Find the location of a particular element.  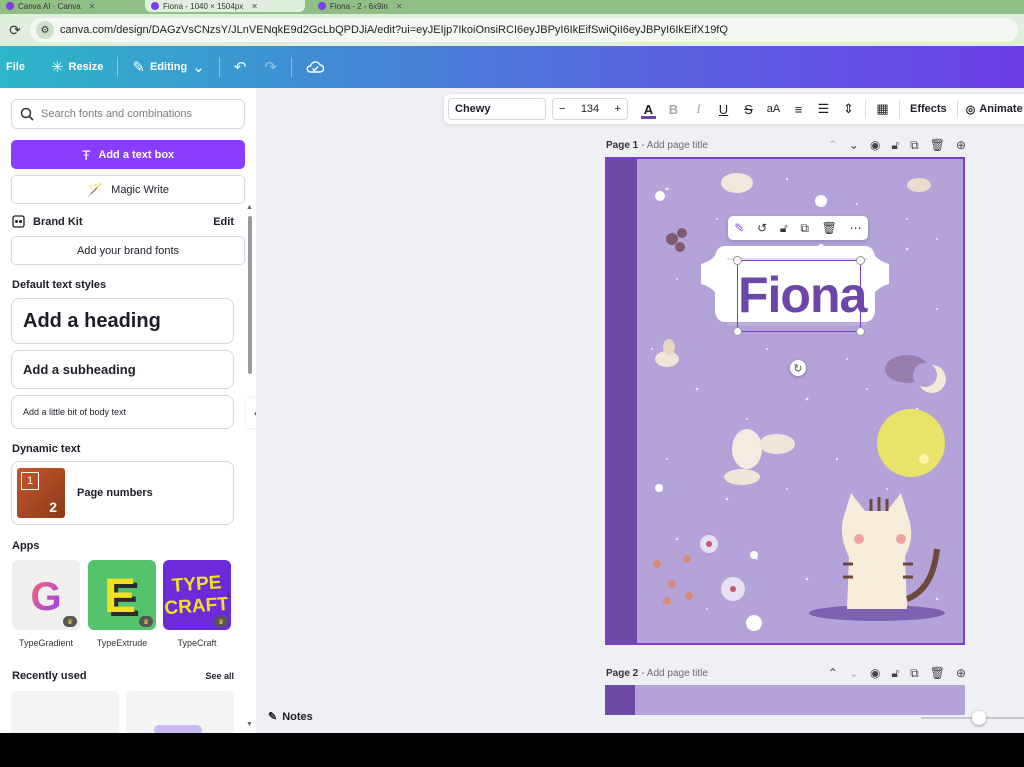

browser-tab: Fiona - 2 - 6x9in ✕ is located at coordinates (397, 6).